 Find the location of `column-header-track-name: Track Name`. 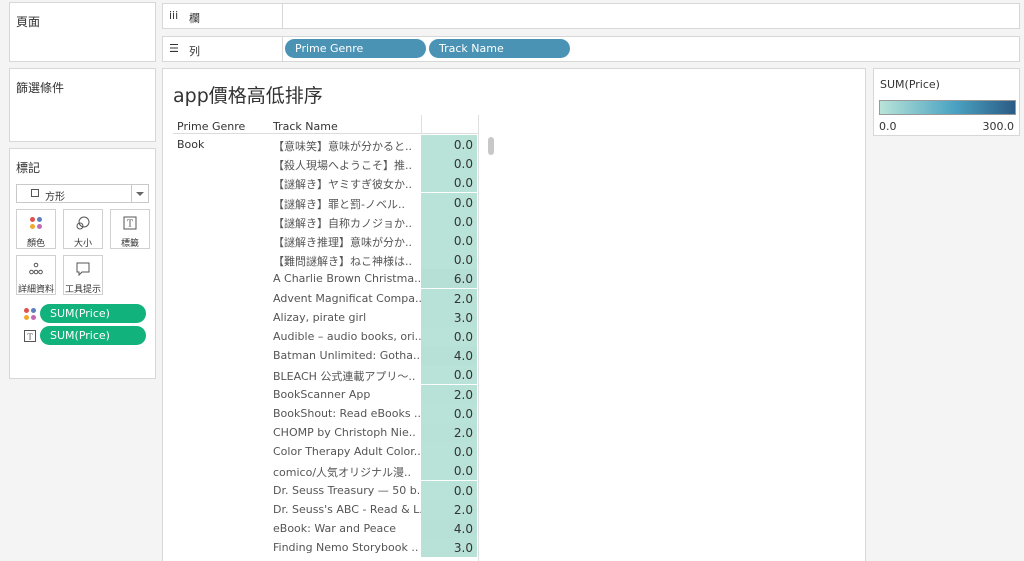

column-header-track-name: Track Name is located at coordinates (305, 126).